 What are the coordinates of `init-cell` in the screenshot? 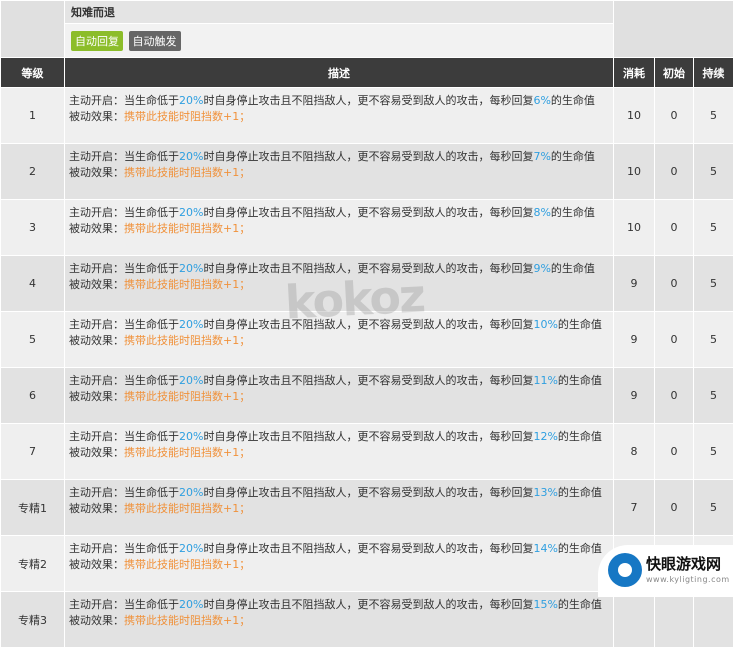 It's located at (674, 620).